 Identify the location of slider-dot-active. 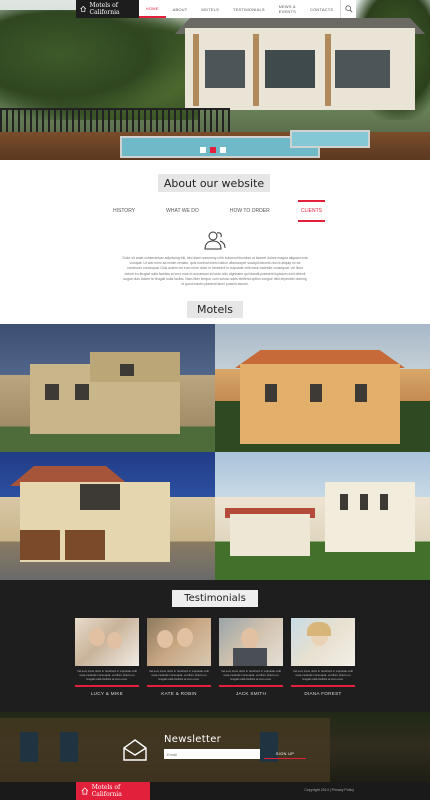
(213, 150).